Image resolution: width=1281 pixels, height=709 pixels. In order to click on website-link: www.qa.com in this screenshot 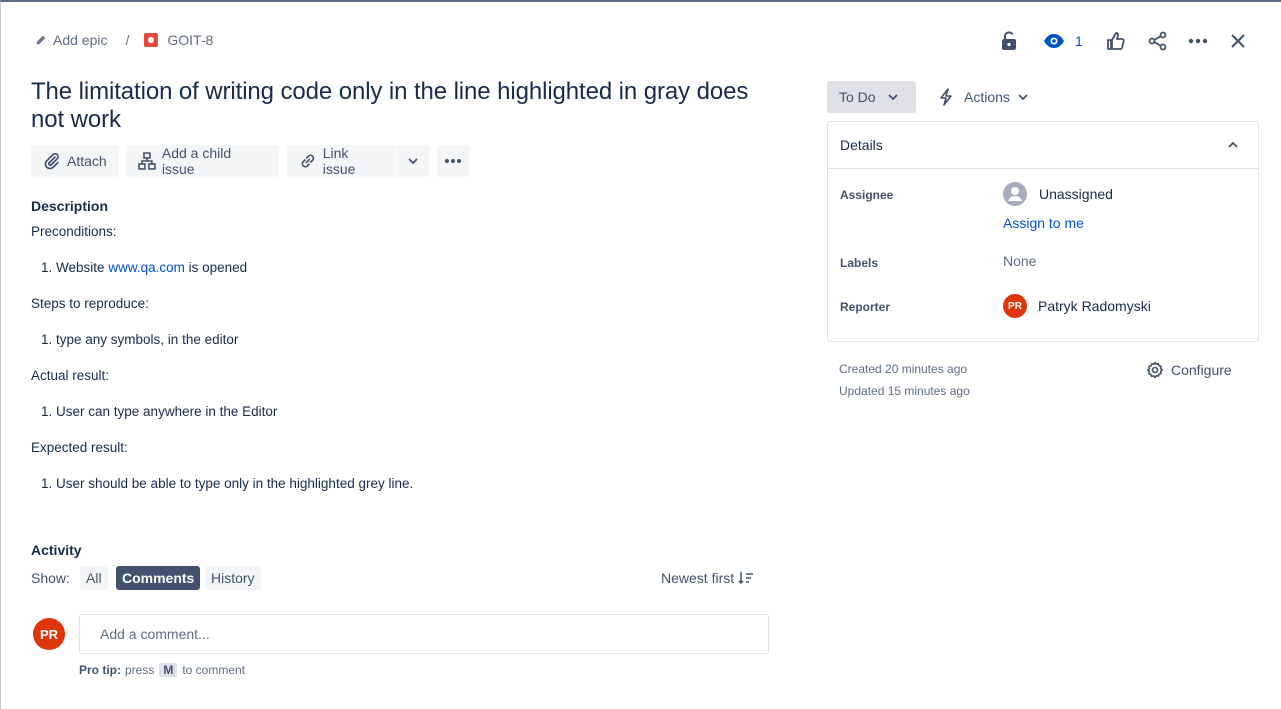, I will do `click(146, 267)`.